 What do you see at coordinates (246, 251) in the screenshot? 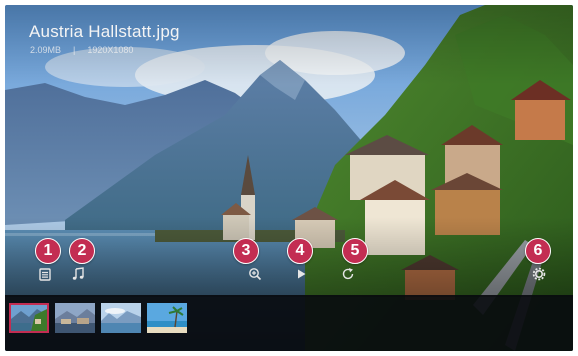
I see `callout-3: 3` at bounding box center [246, 251].